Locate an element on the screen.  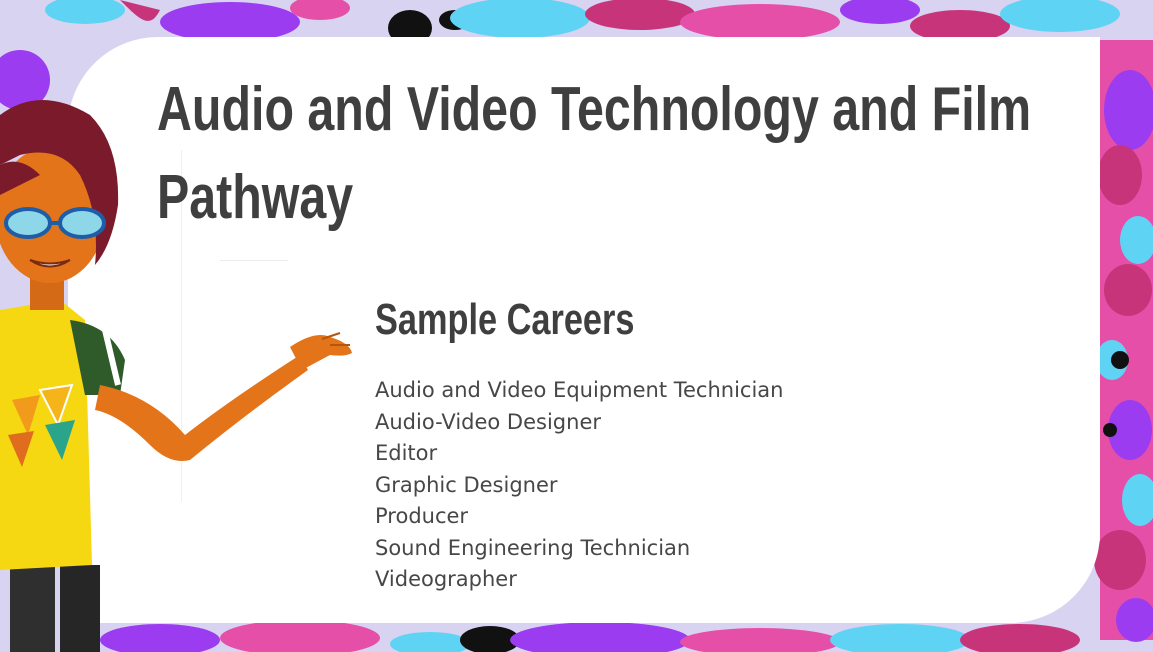
list-item: Videographer is located at coordinates (446, 579).